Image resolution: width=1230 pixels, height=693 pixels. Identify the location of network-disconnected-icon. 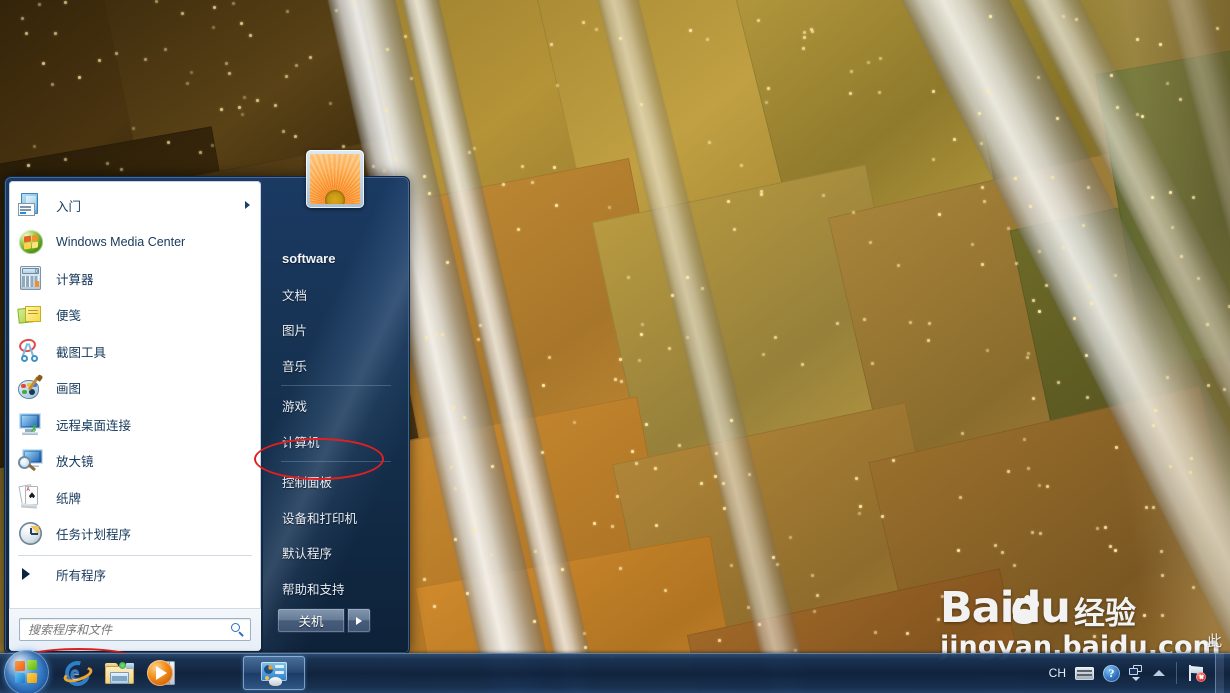
(1197, 673).